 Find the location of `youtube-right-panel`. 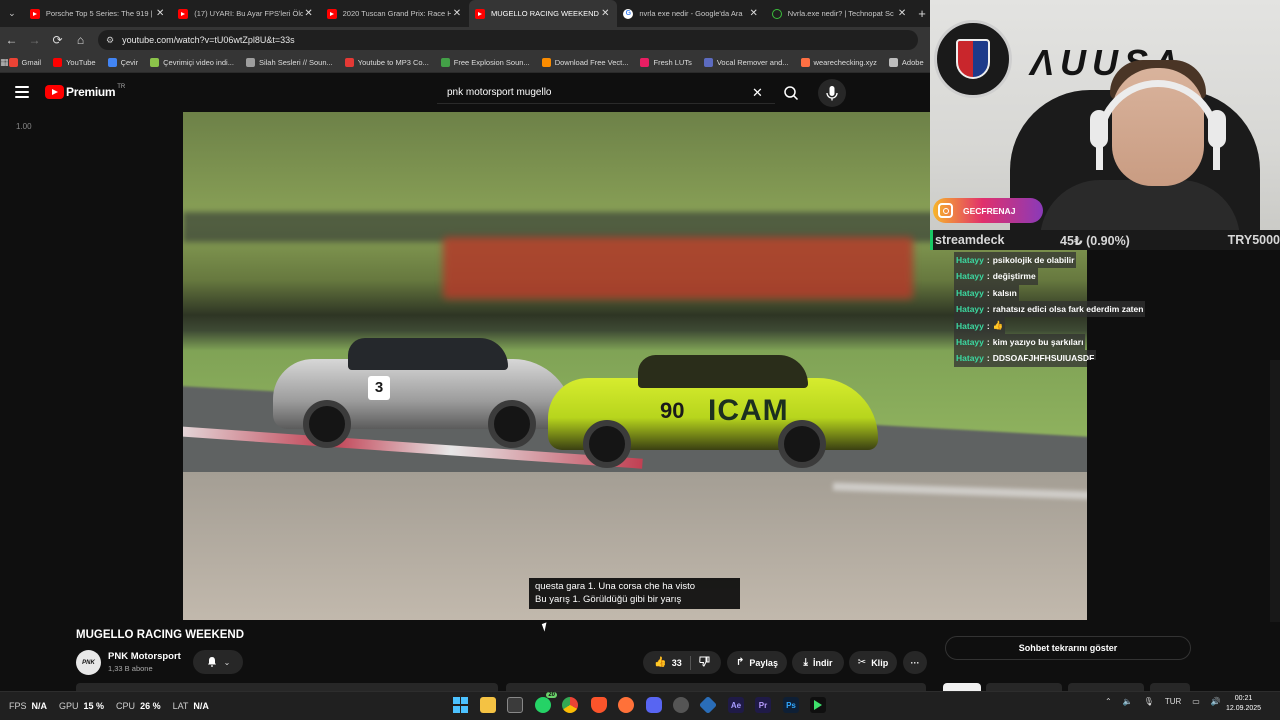

youtube-right-panel is located at coordinates (1183, 491).